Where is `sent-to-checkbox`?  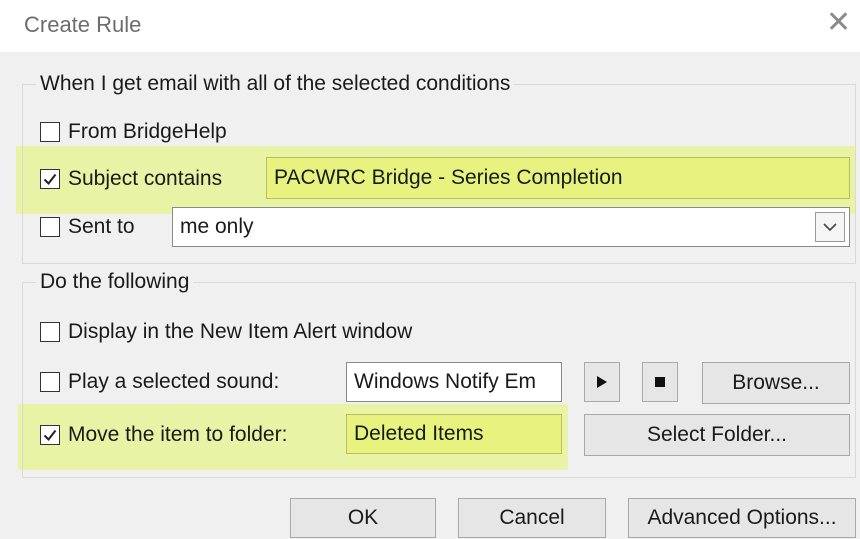 sent-to-checkbox is located at coordinates (50, 227).